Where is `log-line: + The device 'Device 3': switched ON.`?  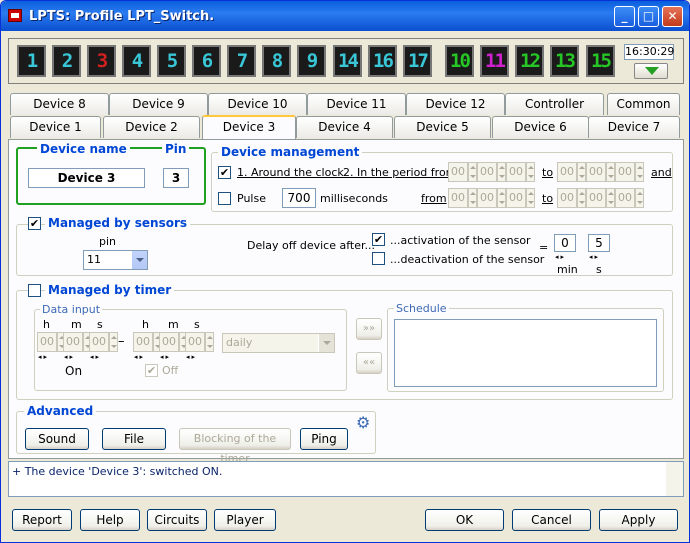
log-line: + The device 'Device 3': switched ON. is located at coordinates (117, 471).